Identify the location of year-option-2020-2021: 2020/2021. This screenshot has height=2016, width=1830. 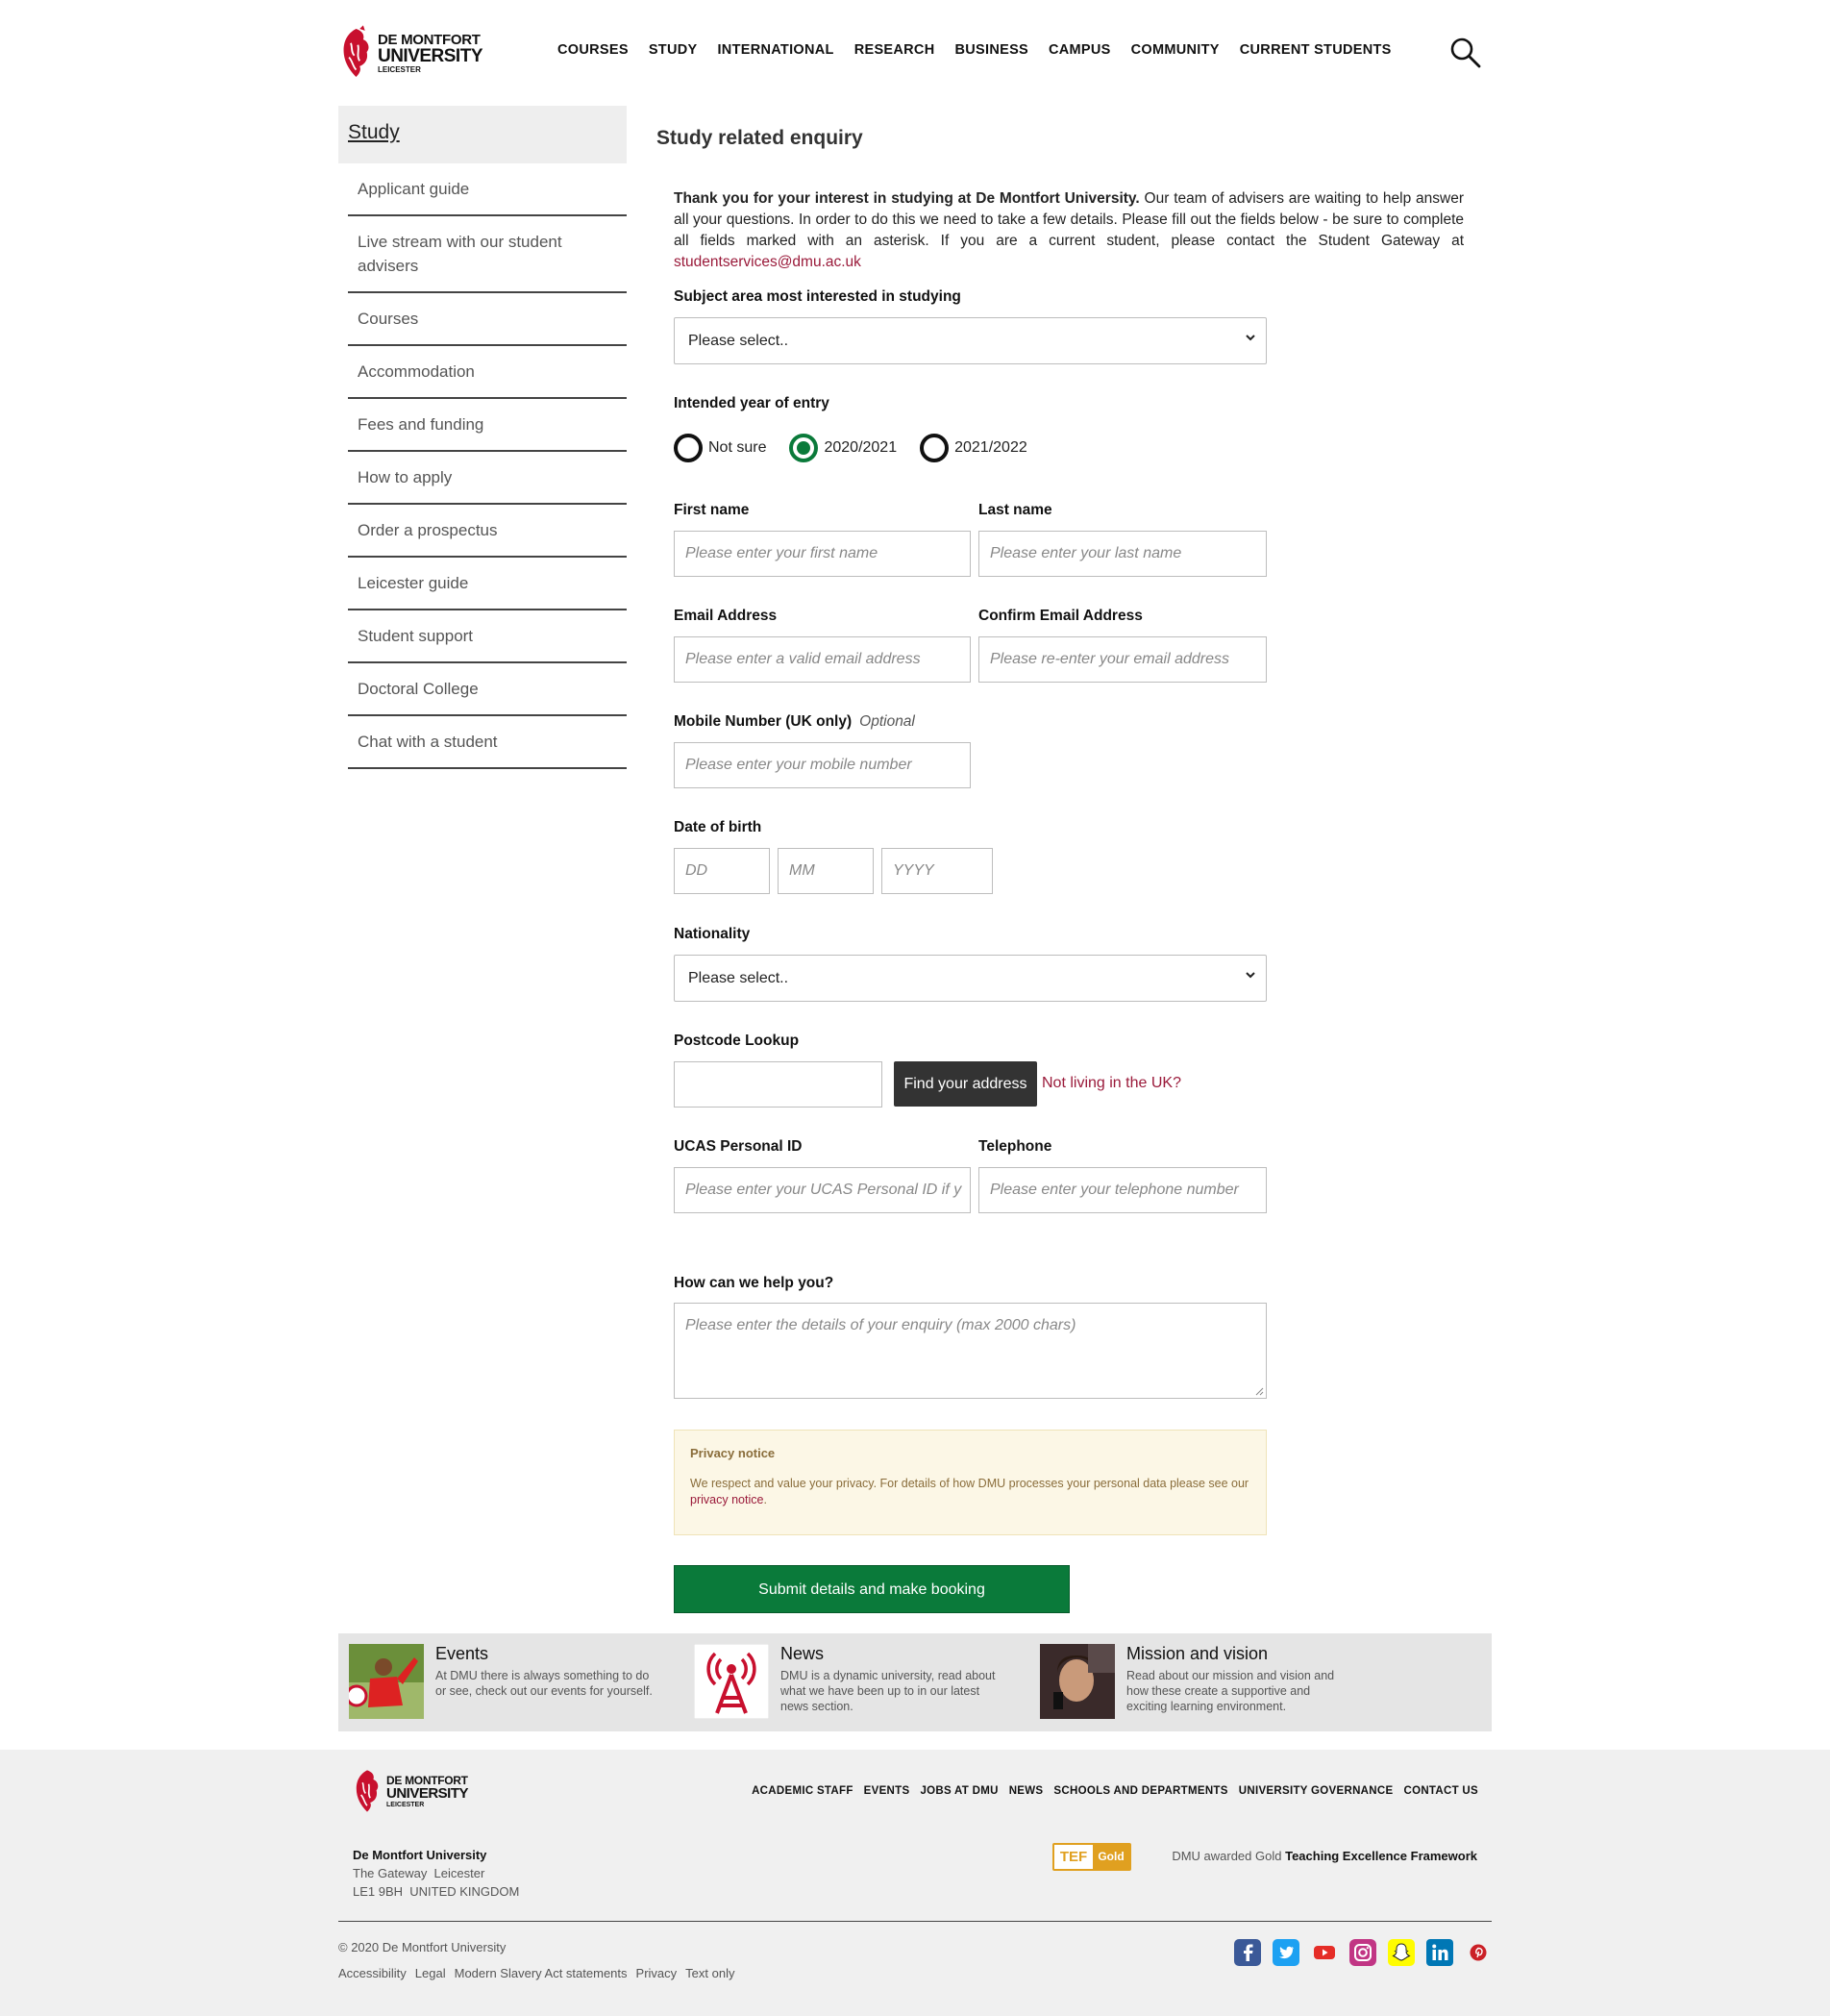
(843, 448).